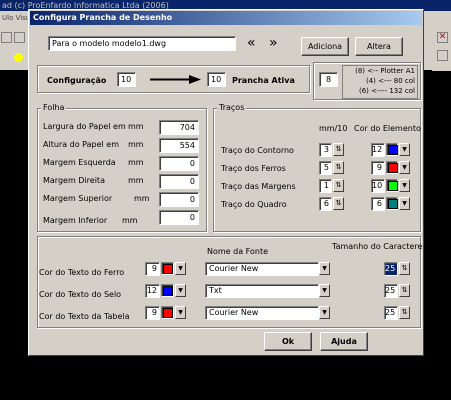 The image size is (451, 400). What do you see at coordinates (18, 57) in the screenshot?
I see `background-lightbulb-icon` at bounding box center [18, 57].